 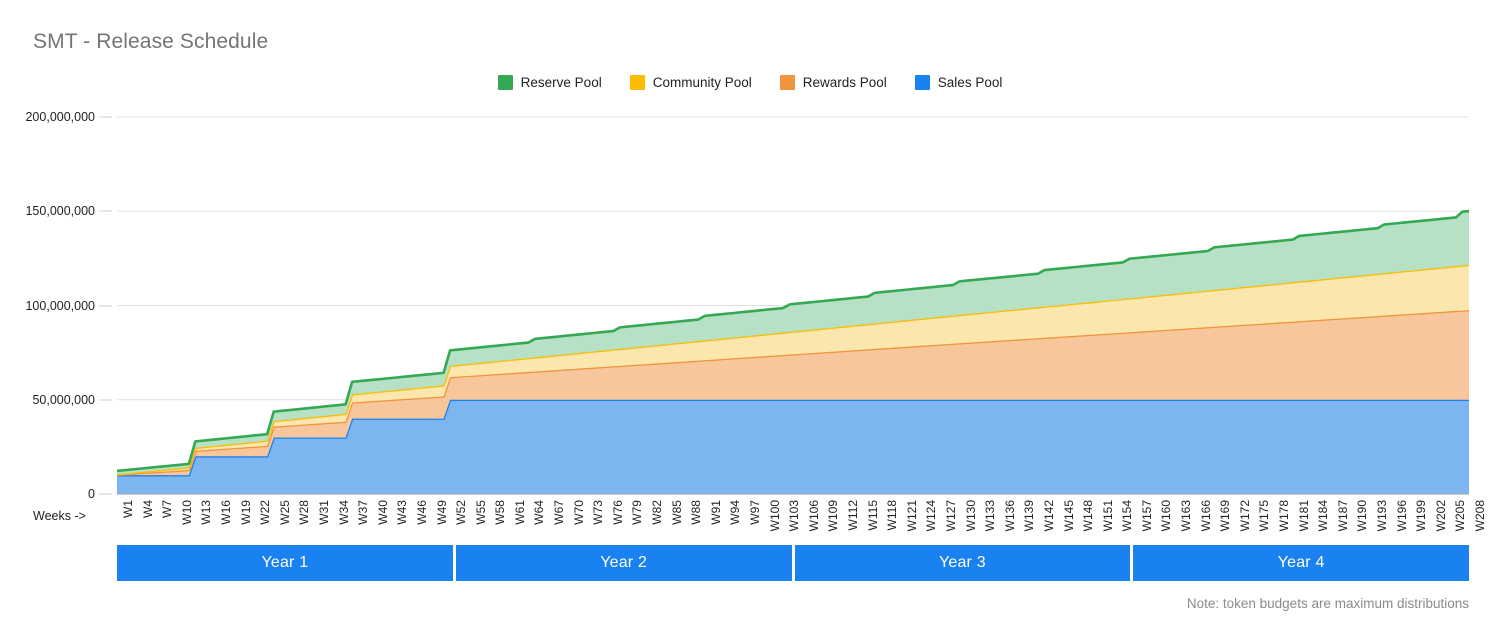 I want to click on x-axis-tick-label: W139, so click(x=1029, y=516).